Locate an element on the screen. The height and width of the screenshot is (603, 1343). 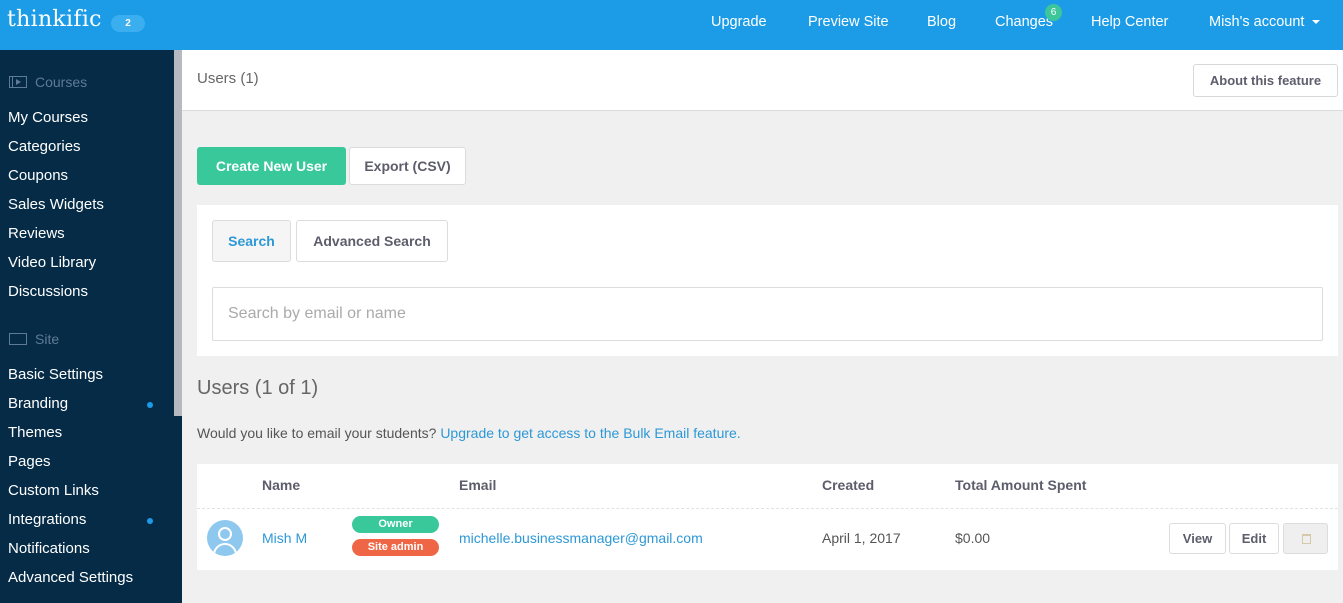
section-label: Site is located at coordinates (47, 339).